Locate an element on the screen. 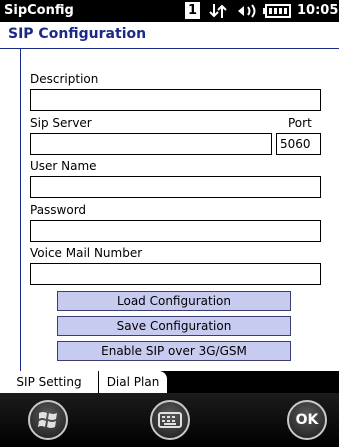 The width and height of the screenshot is (339, 447). sip-server-label: Sip Server is located at coordinates (61, 123).